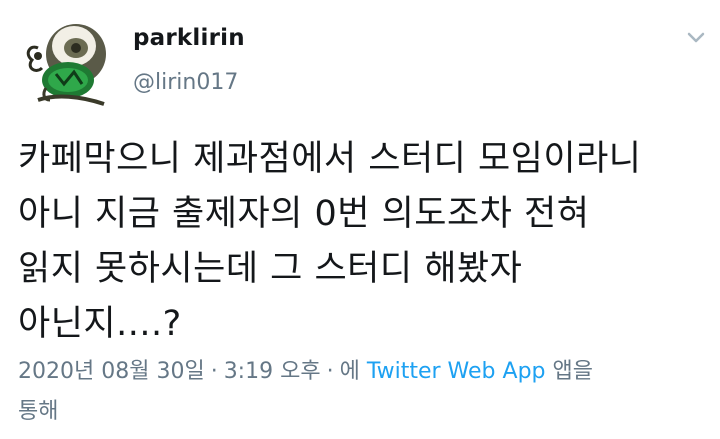 The width and height of the screenshot is (720, 439). I want to click on avatar-image, so click(66, 65).